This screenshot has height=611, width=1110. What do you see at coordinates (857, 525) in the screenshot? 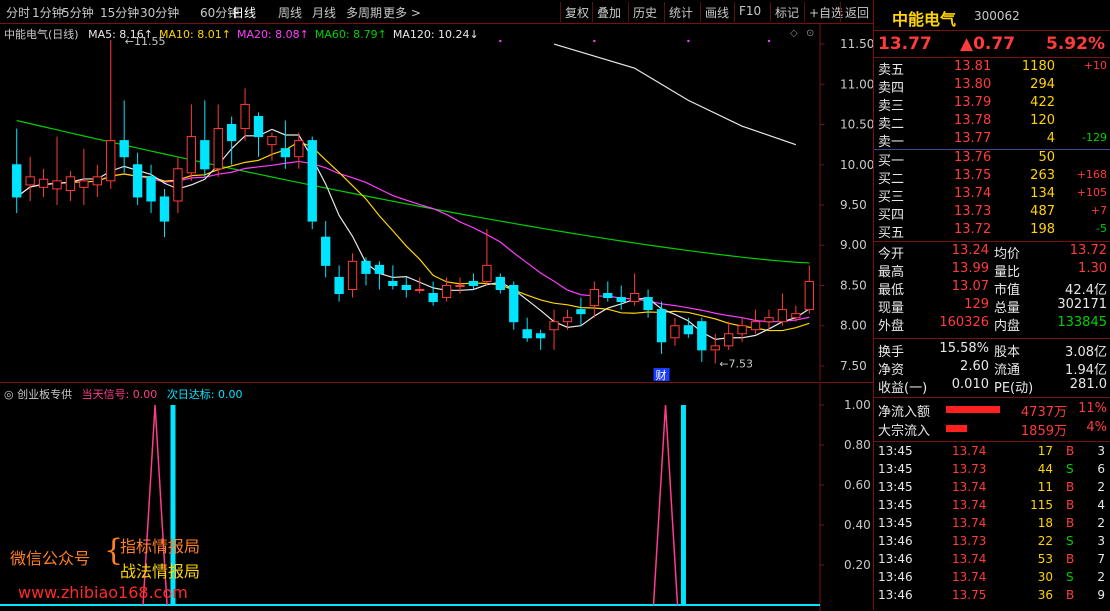
I see `indicator-tick-label: 0.40` at bounding box center [857, 525].